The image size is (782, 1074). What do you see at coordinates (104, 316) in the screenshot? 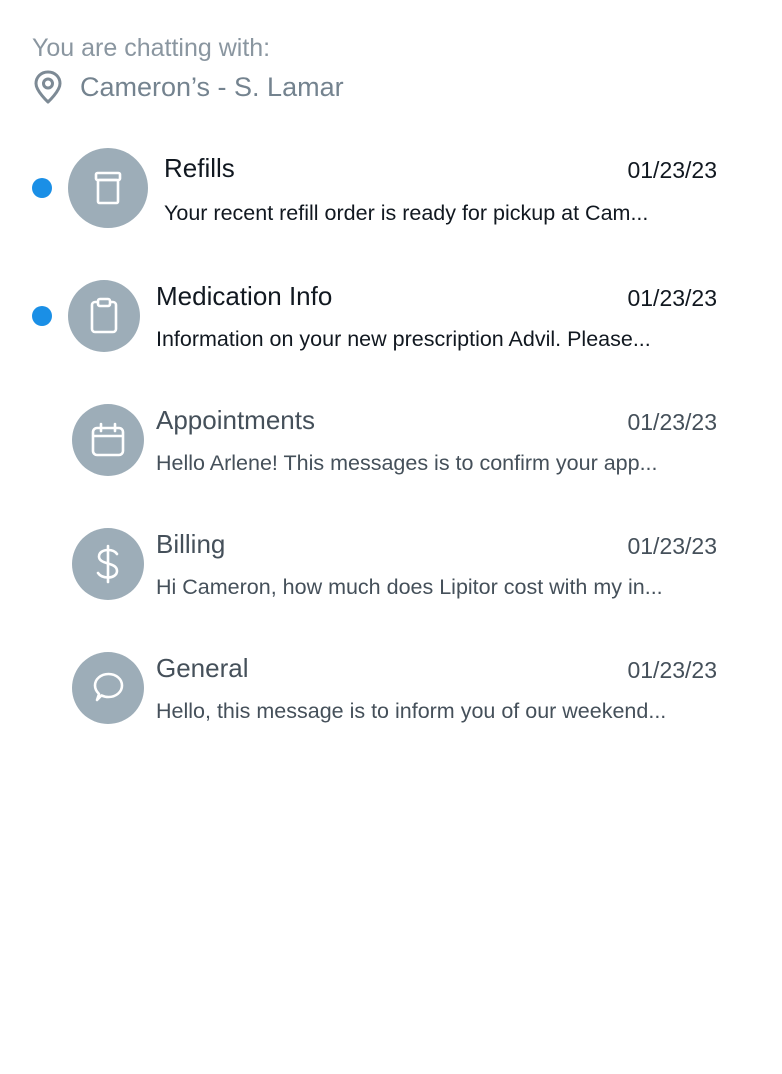
I see `clipboard-icon` at bounding box center [104, 316].